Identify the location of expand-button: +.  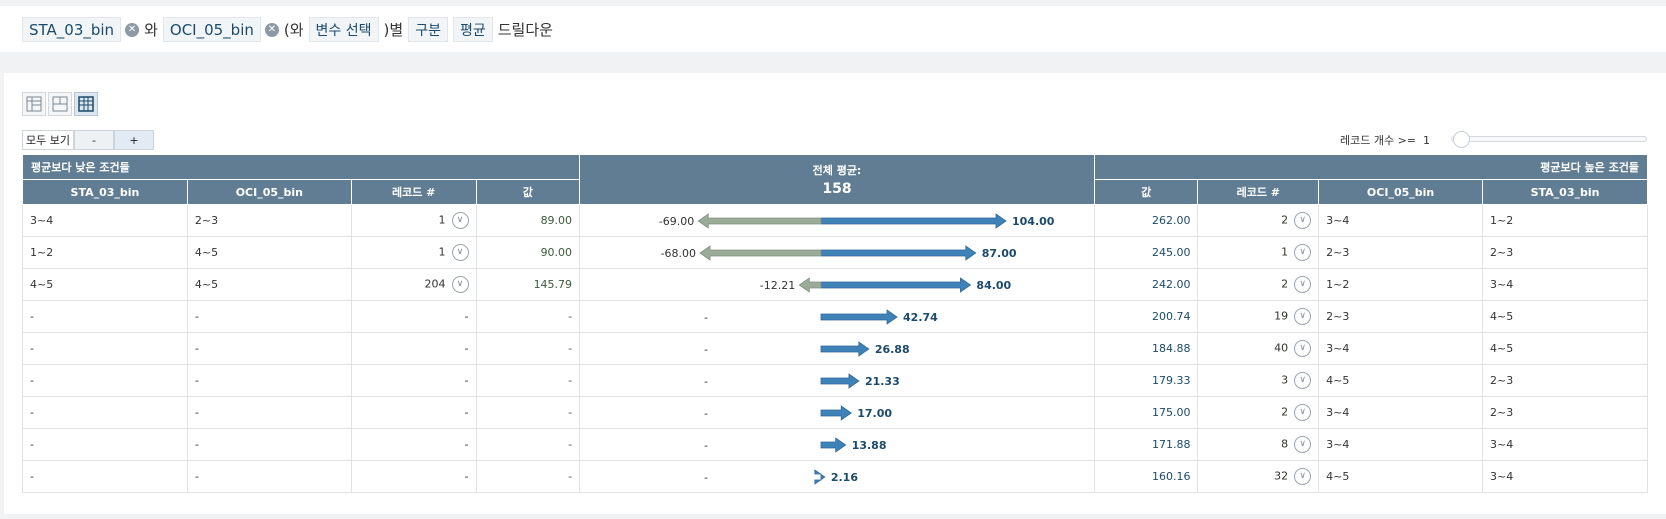
(134, 140).